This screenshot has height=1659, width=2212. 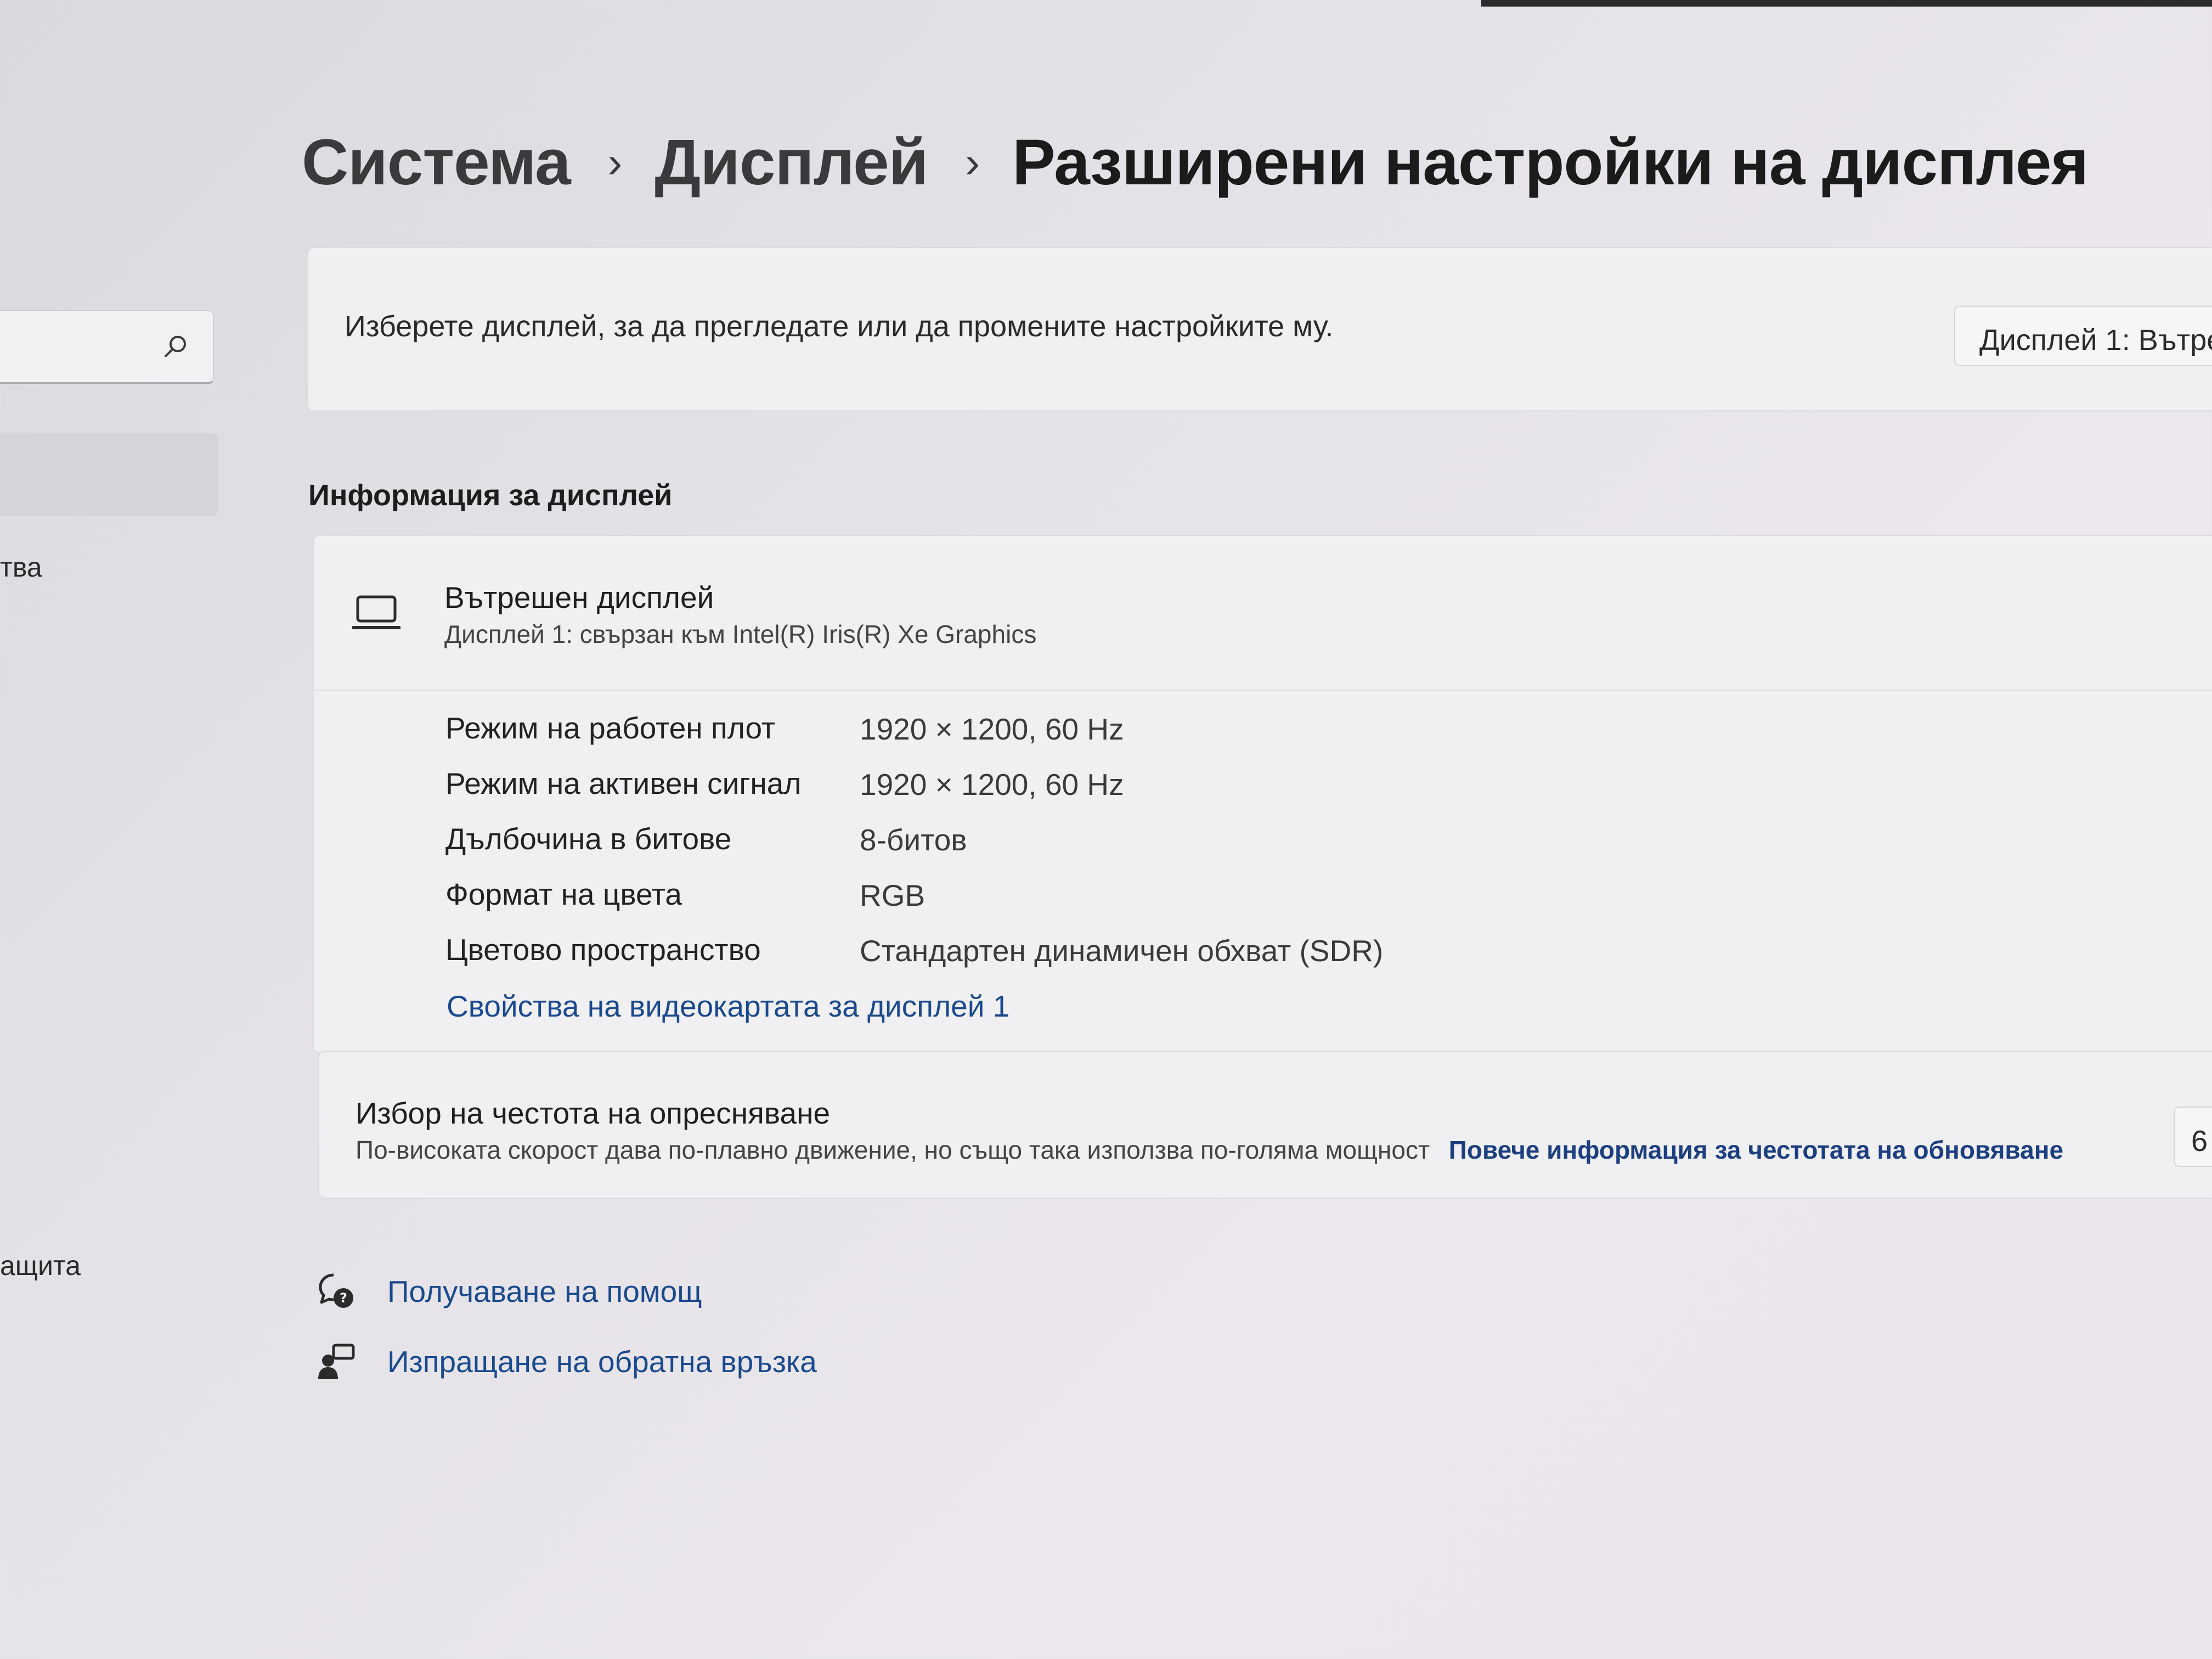 I want to click on display-select-dropdown: Дисплей 1: Вътре, so click(x=2083, y=336).